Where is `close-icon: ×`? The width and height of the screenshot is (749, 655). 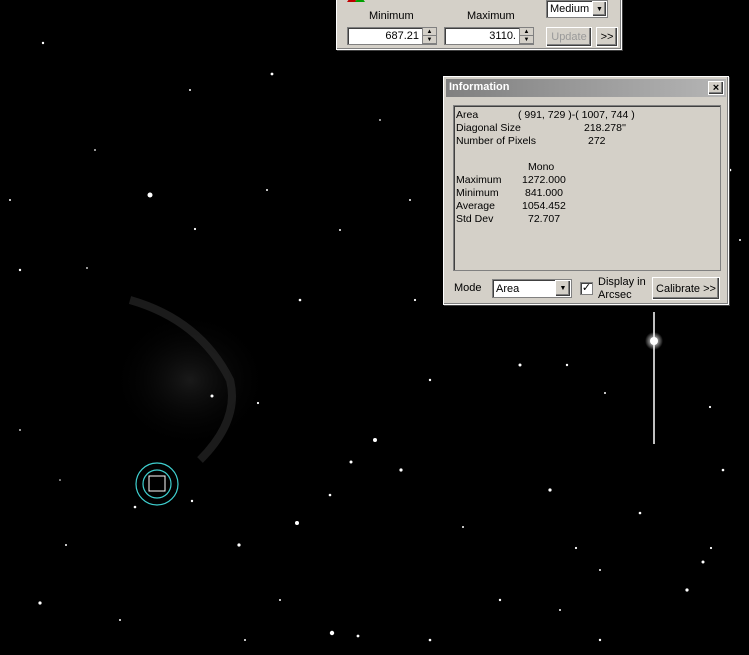
close-icon: × is located at coordinates (716, 88).